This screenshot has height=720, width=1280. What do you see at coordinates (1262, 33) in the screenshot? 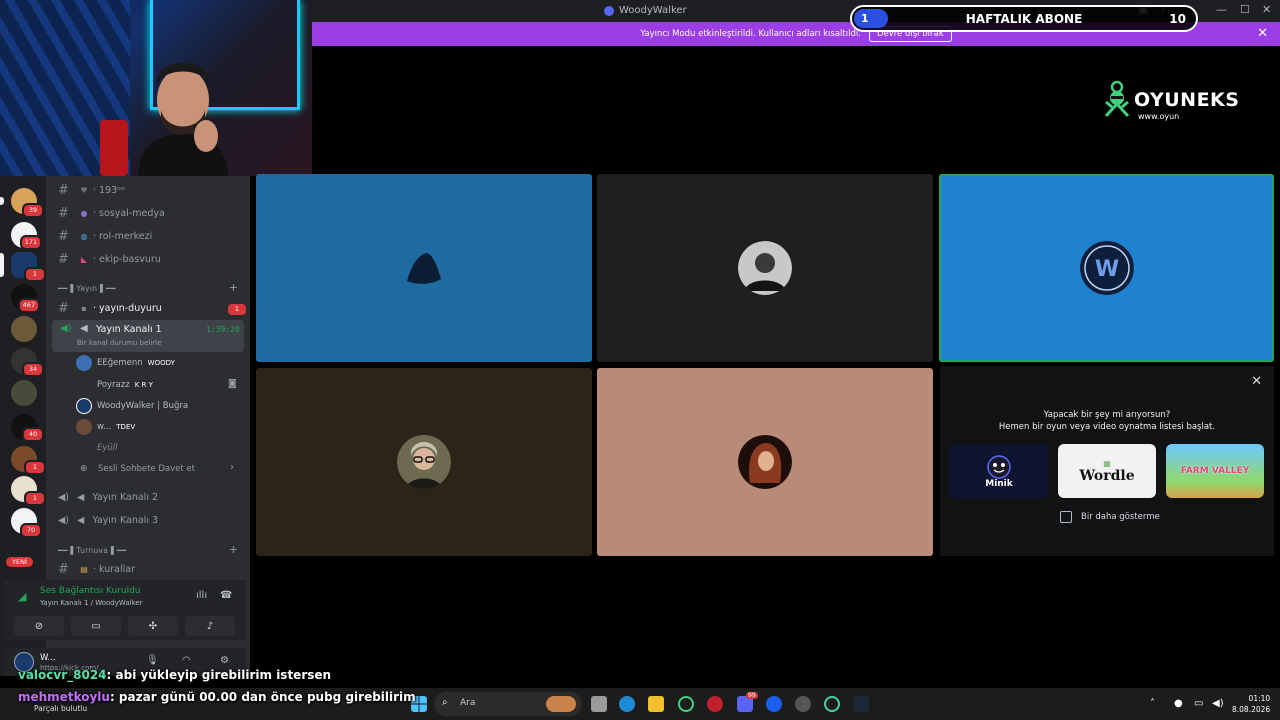
I see `banner-close-icon: ✕` at bounding box center [1262, 33].